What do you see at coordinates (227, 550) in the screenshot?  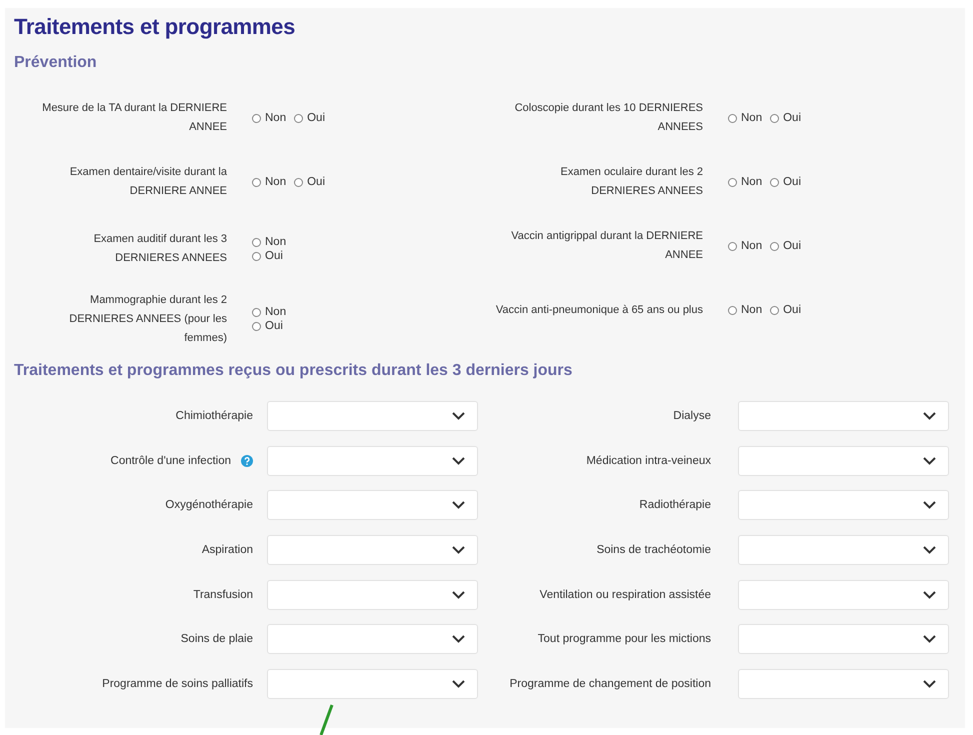 I see `field-label: Aspiration` at bounding box center [227, 550].